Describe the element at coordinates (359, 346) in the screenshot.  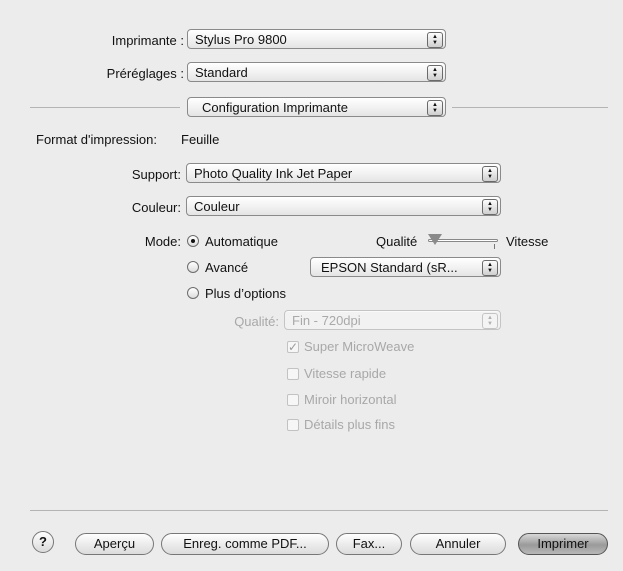
I see `super-microweave-label: Super MicroWeave` at that location.